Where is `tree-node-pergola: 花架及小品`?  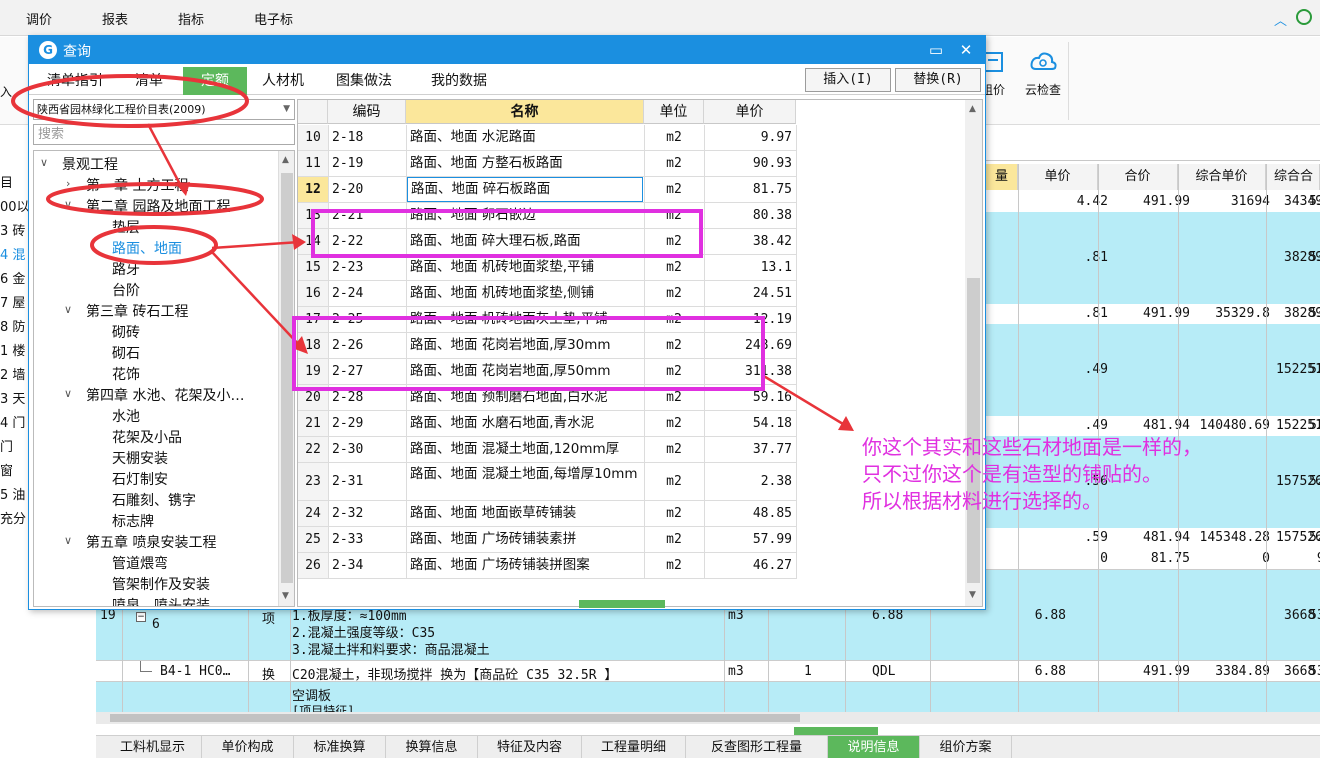
tree-node-pergola: 花架及小品 is located at coordinates (147, 437).